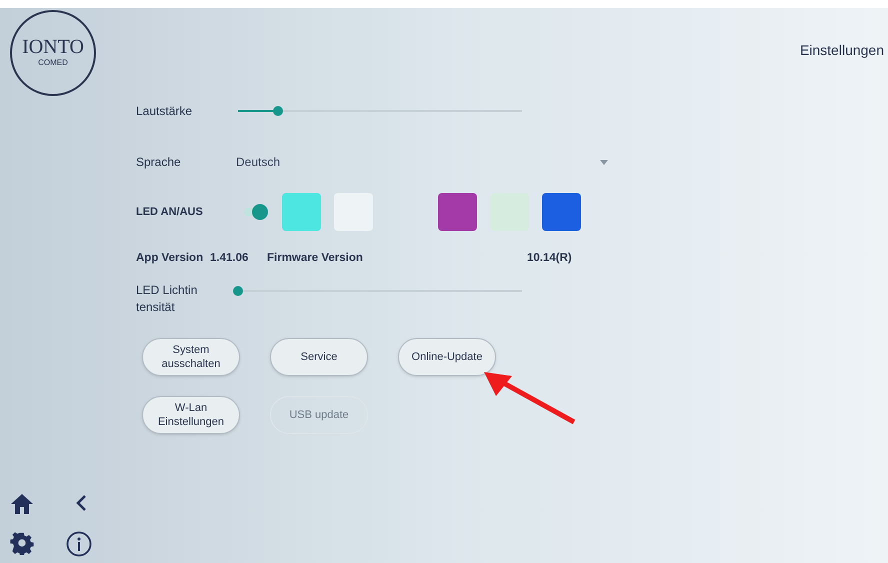 Image resolution: width=888 pixels, height=563 pixels. What do you see at coordinates (191, 357) in the screenshot?
I see `pill-button: System ausschalten` at bounding box center [191, 357].